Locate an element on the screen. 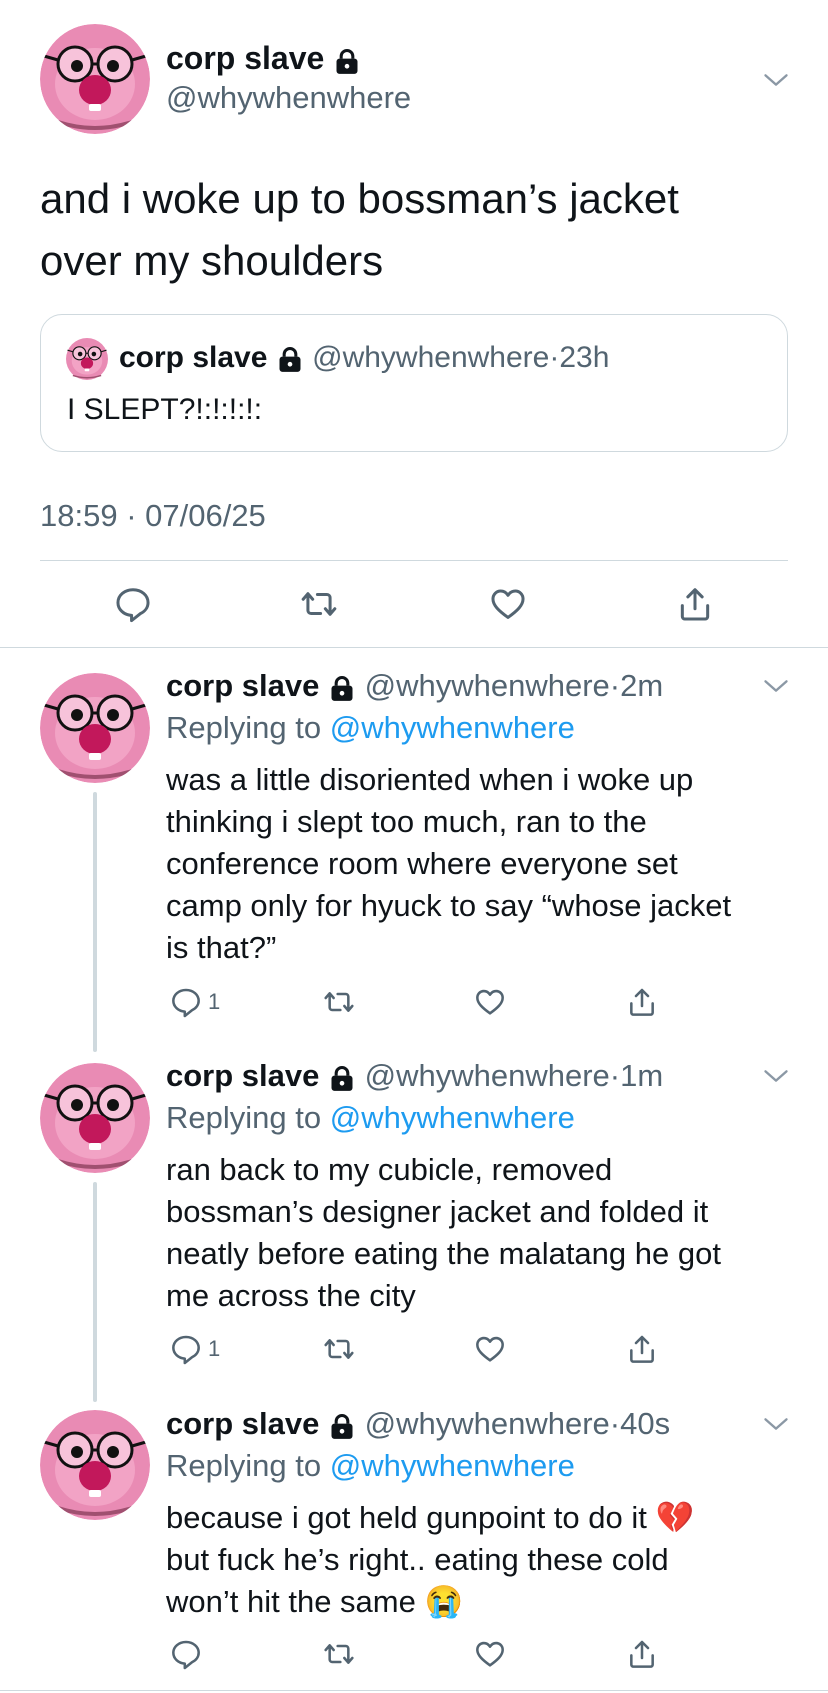 Image resolution: width=828 pixels, height=1693 pixels. reply-text-line: because i got held gunpoint to do it 💔 is located at coordinates (430, 1517).